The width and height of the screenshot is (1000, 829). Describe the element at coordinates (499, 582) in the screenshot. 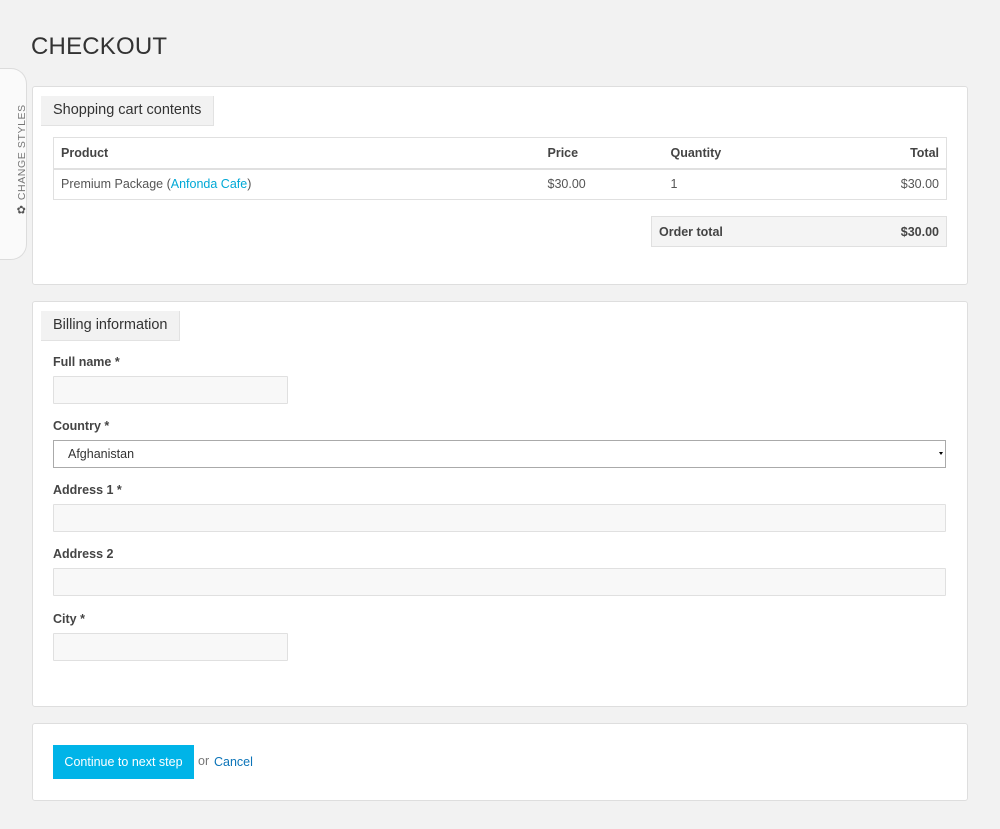

I see `address2-field` at that location.